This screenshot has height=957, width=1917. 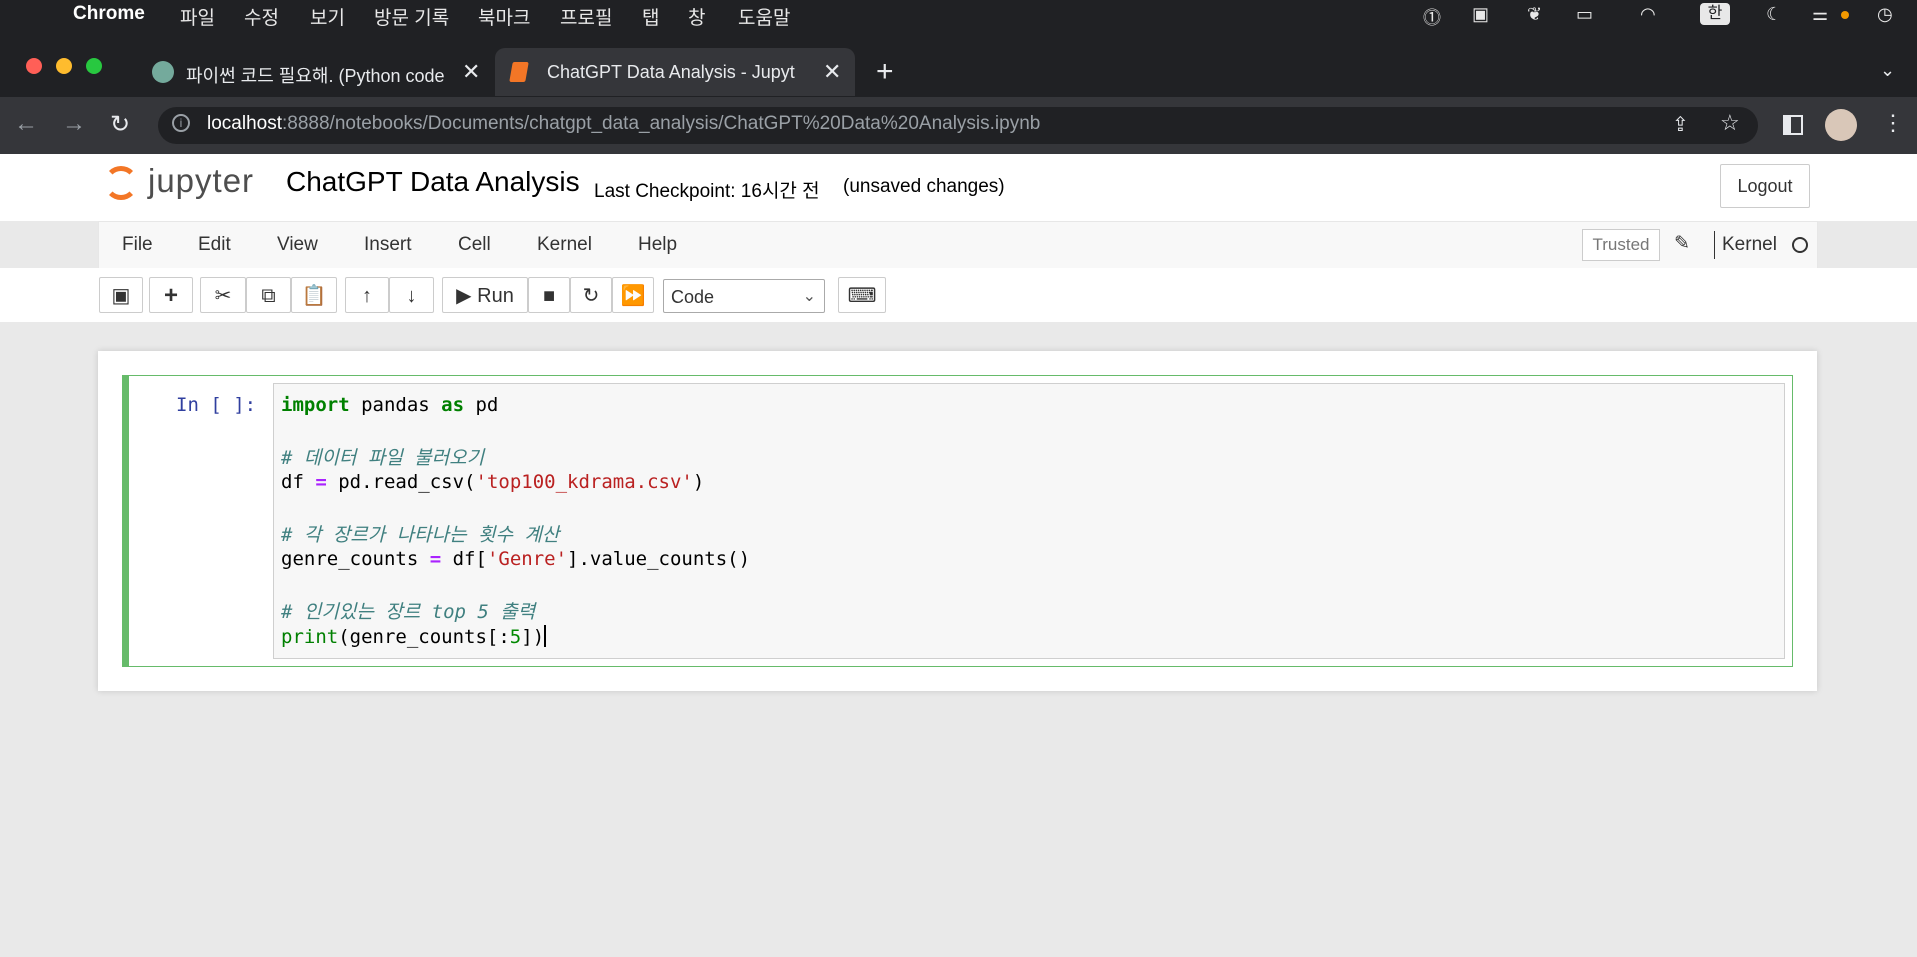 I want to click on fast-forward-icon: ⏩, so click(x=633, y=296).